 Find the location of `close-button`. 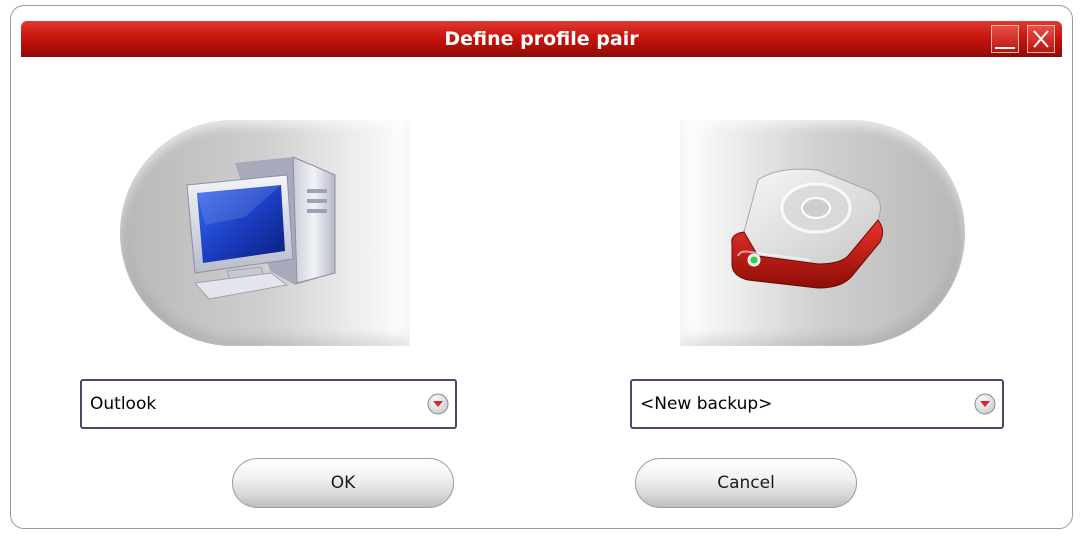

close-button is located at coordinates (1041, 39).